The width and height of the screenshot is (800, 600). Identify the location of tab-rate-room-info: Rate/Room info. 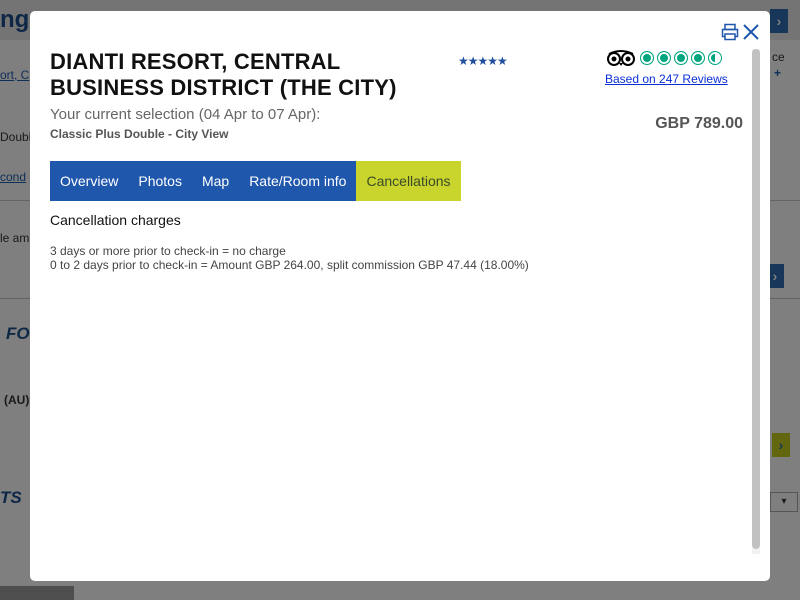
(298, 181).